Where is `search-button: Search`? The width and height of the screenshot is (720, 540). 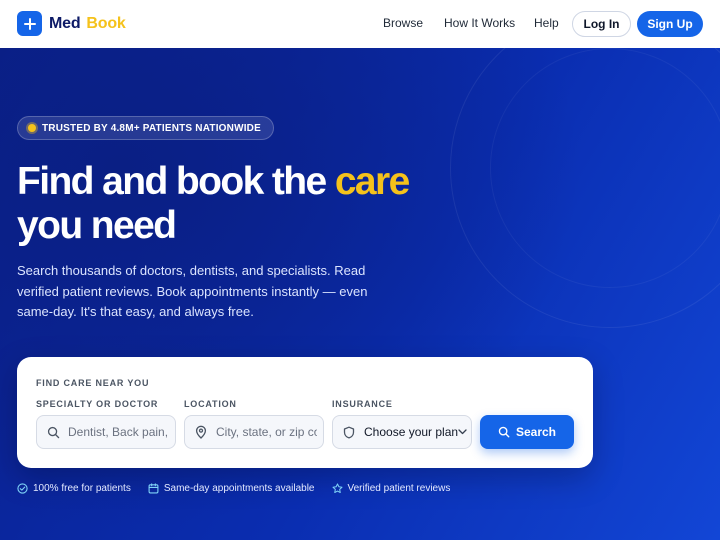
search-button: Search is located at coordinates (527, 432).